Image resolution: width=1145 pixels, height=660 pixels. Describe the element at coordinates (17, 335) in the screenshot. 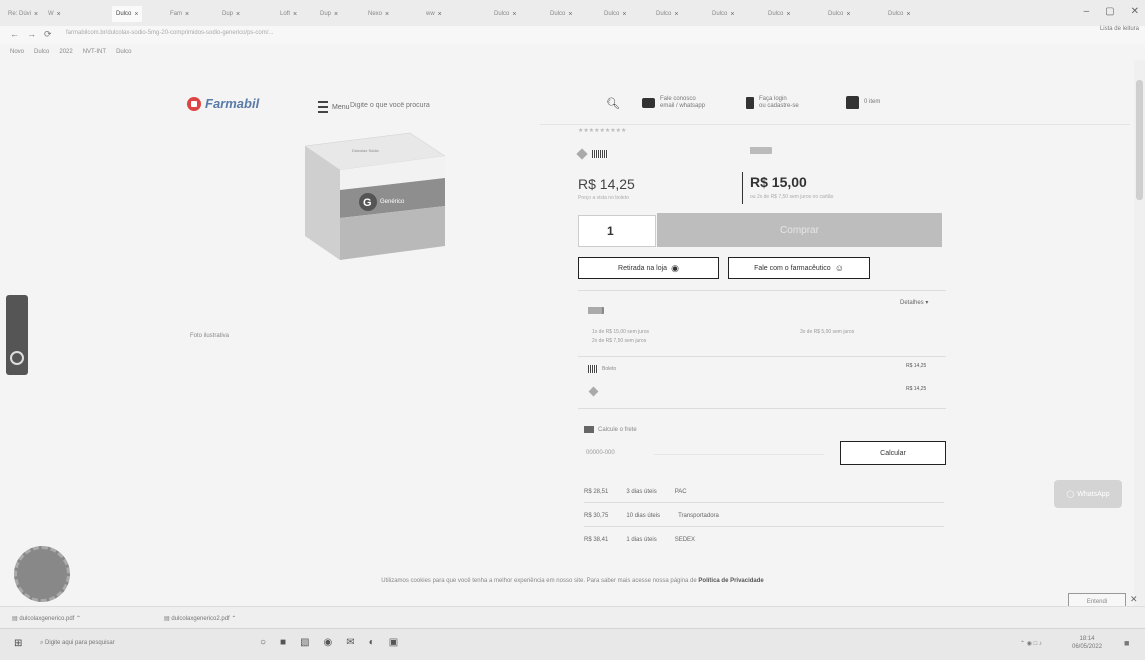

I see `side-chat-tab` at that location.